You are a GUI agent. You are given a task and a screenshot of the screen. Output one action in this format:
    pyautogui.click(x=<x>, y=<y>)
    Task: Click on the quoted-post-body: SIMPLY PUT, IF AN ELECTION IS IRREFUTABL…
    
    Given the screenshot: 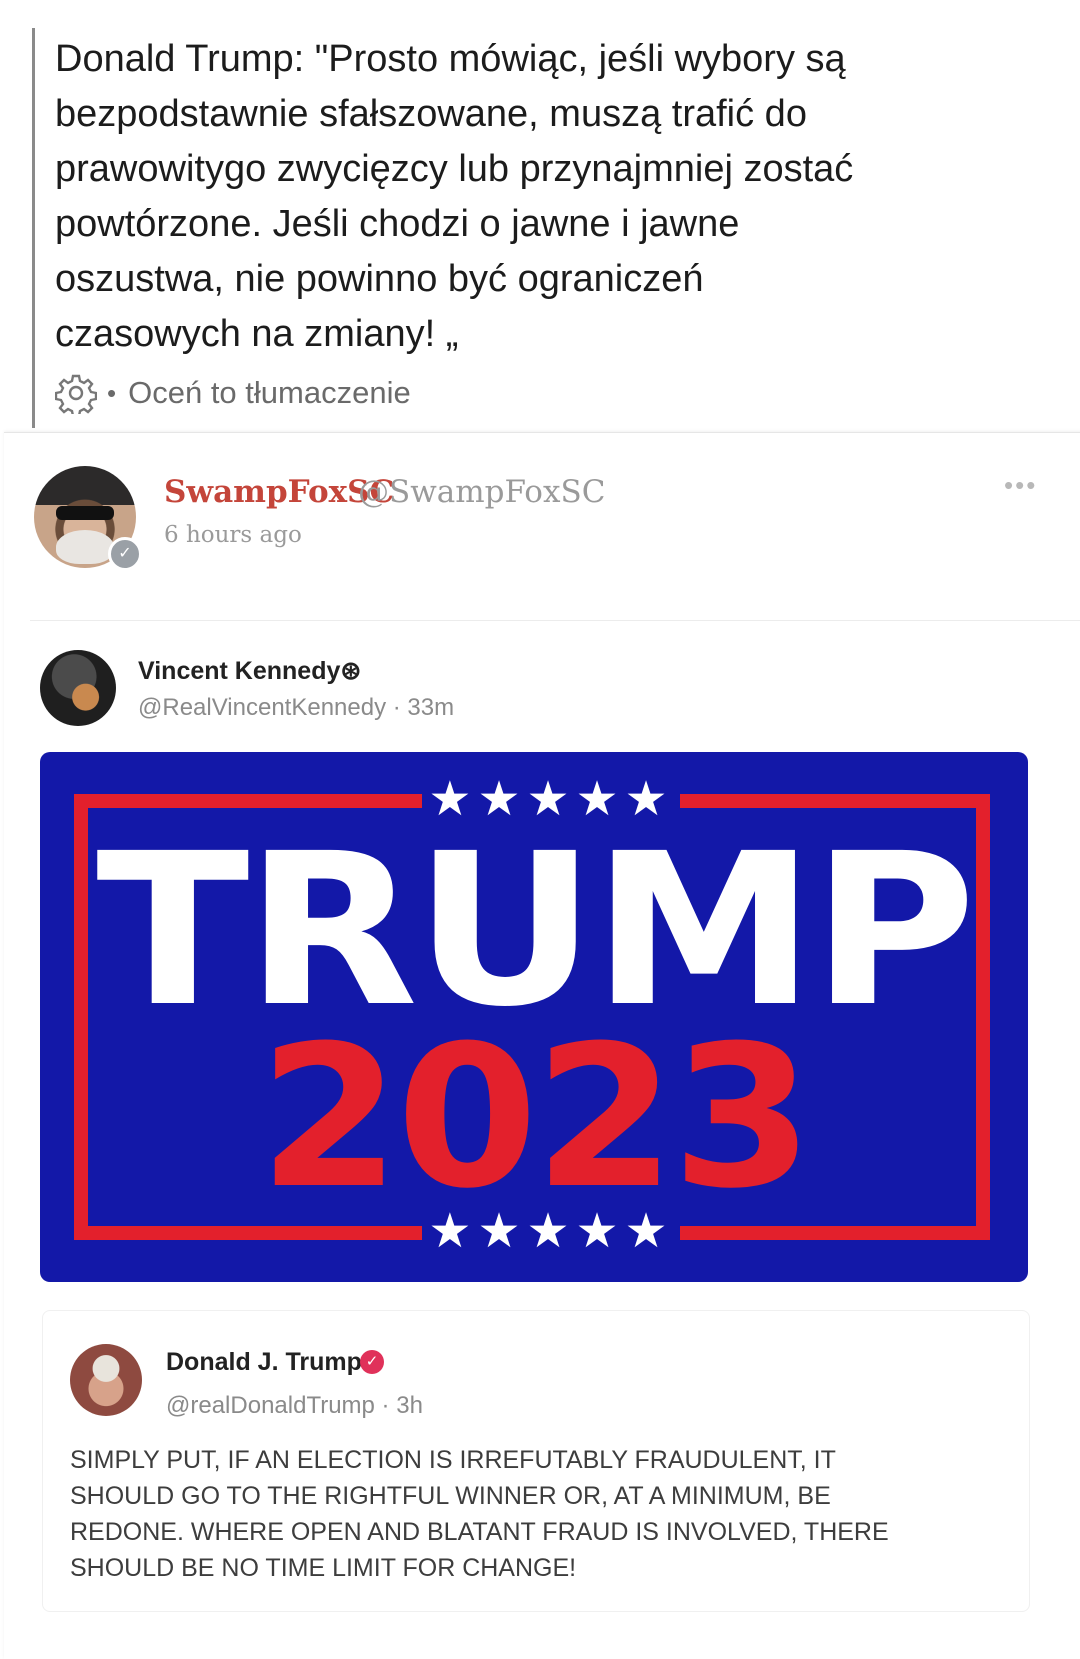 What is the action you would take?
    pyautogui.click(x=479, y=1514)
    